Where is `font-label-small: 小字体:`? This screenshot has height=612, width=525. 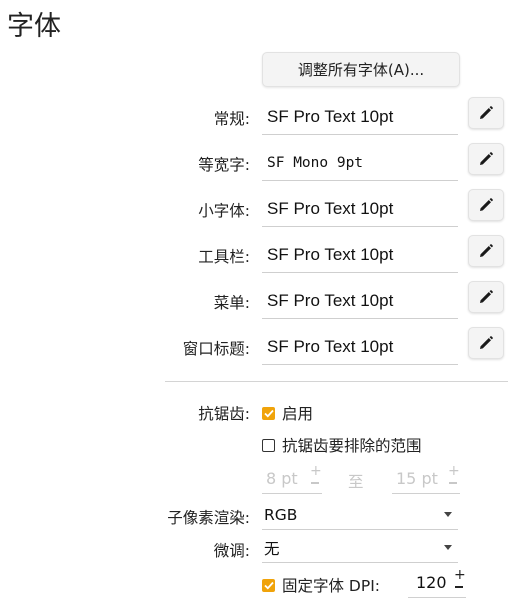
font-label-small: 小字体: is located at coordinates (224, 211).